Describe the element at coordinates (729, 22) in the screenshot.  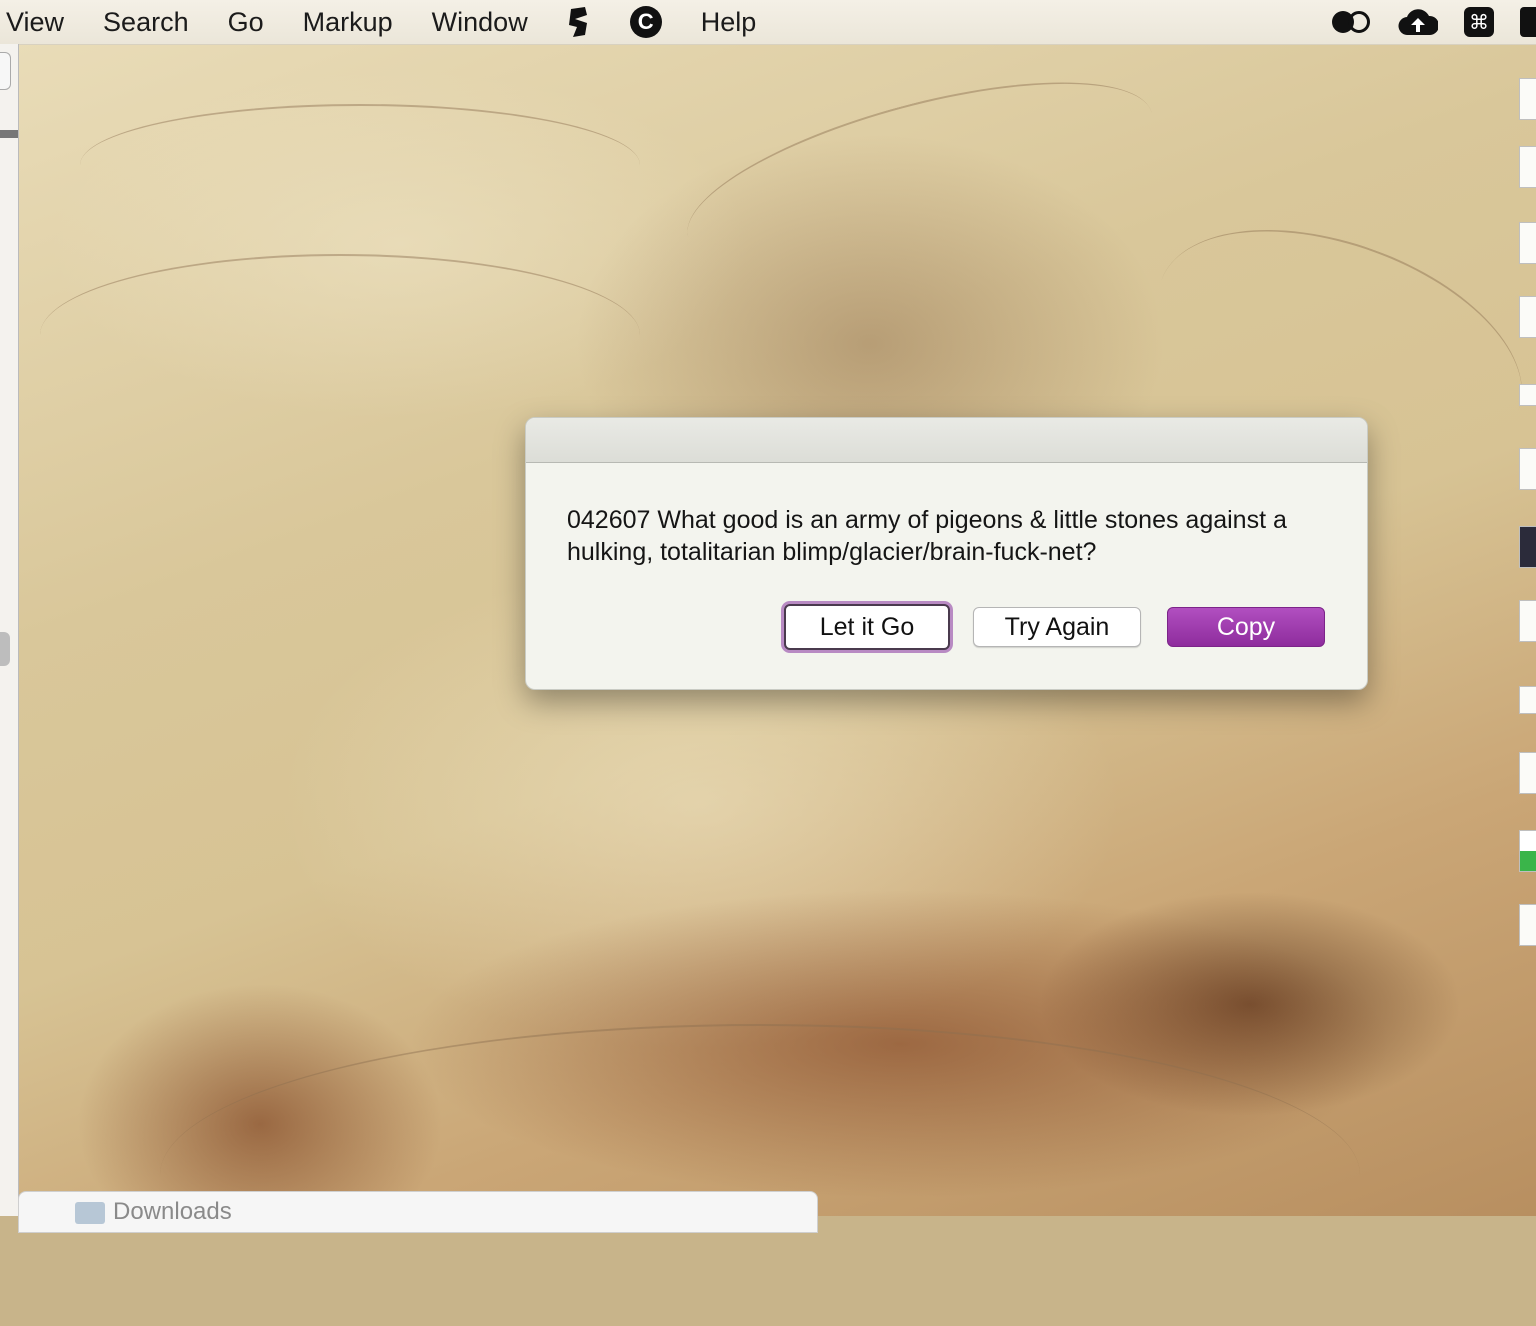
I see `menu-help: Help` at that location.